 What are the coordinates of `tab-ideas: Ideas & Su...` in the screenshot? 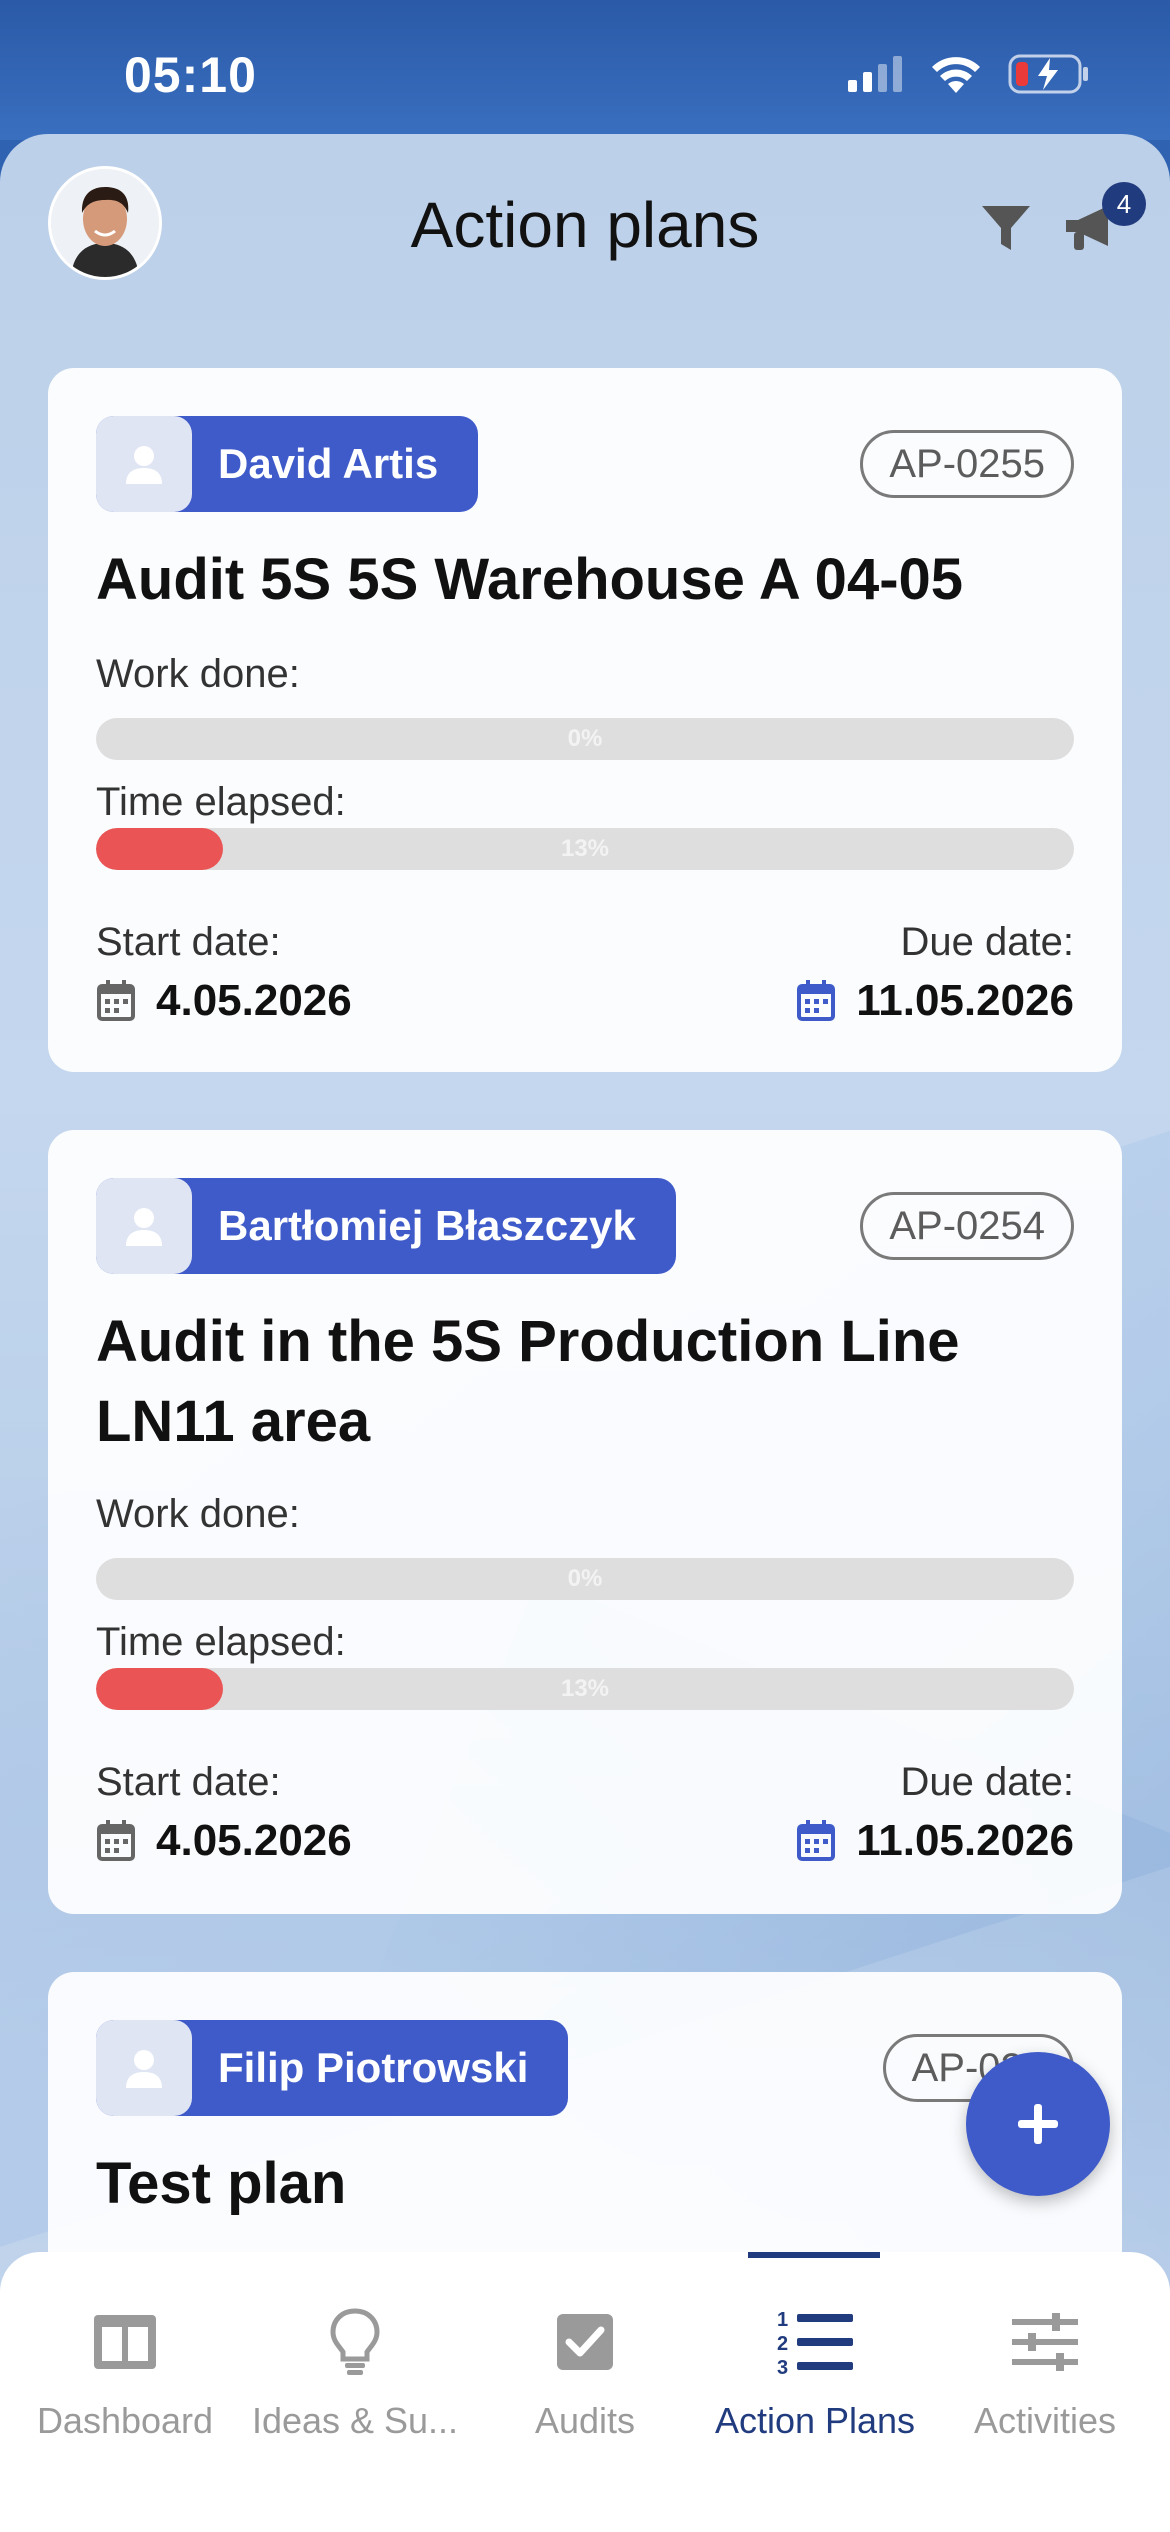 It's located at (355, 2372).